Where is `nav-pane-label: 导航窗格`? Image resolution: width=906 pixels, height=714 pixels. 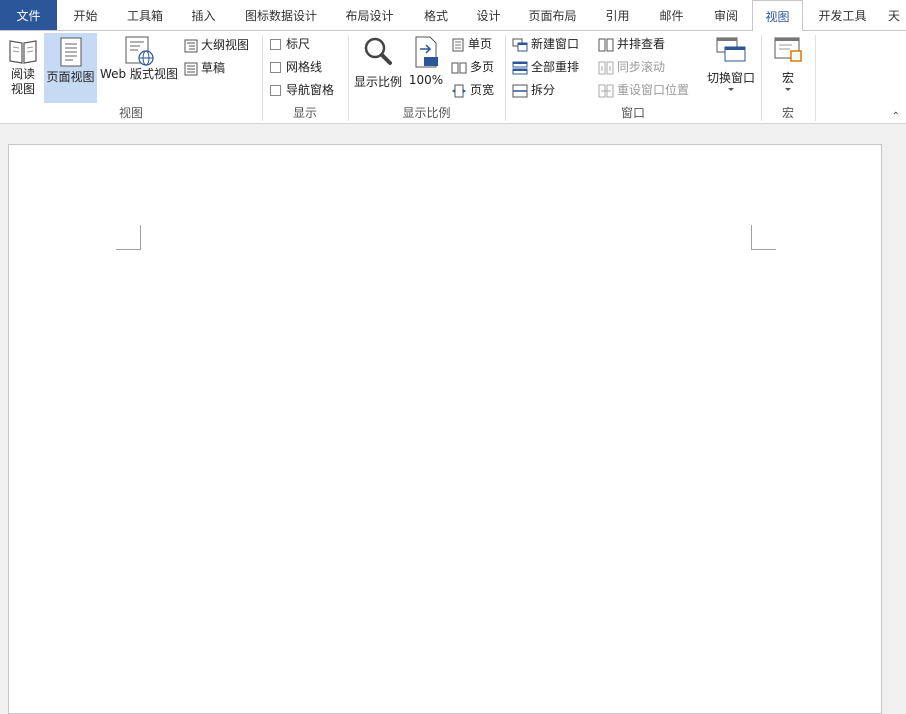
nav-pane-label: 导航窗格 is located at coordinates (310, 90).